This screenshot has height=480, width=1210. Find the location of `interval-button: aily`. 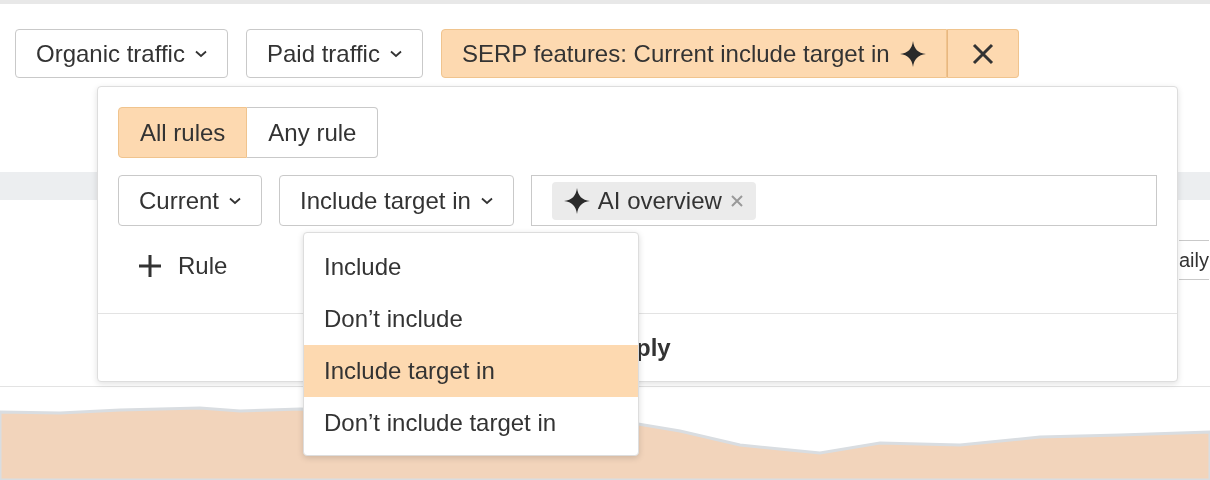

interval-button: aily is located at coordinates (1194, 260).